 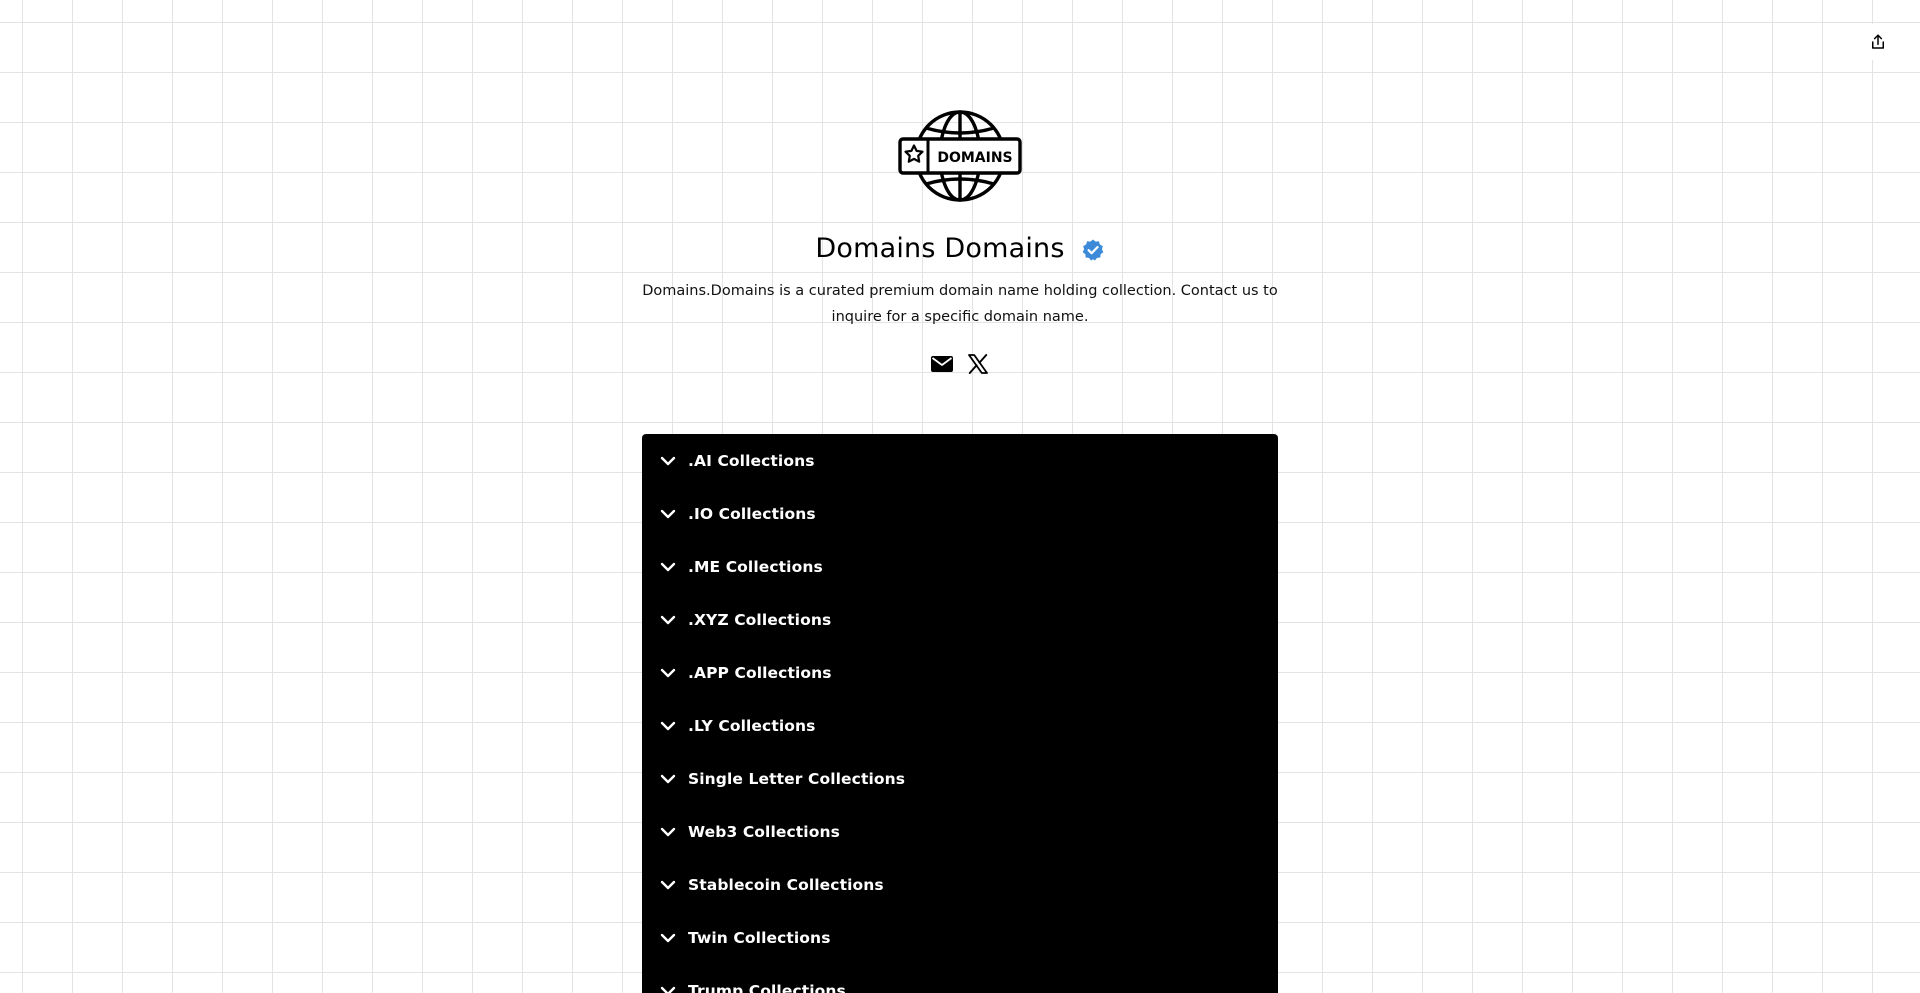 I want to click on collection-item-web3: Web3 Collections, so click(x=960, y=831).